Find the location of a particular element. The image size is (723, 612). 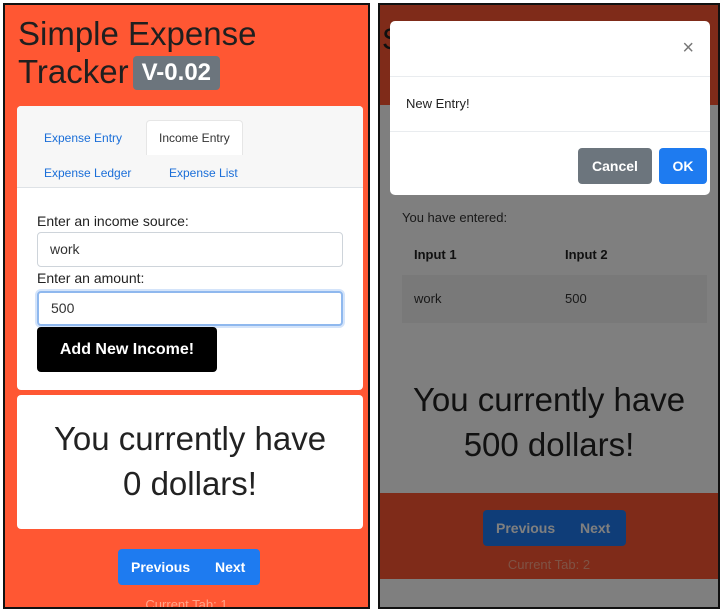

income-source-input: work is located at coordinates (190, 249).